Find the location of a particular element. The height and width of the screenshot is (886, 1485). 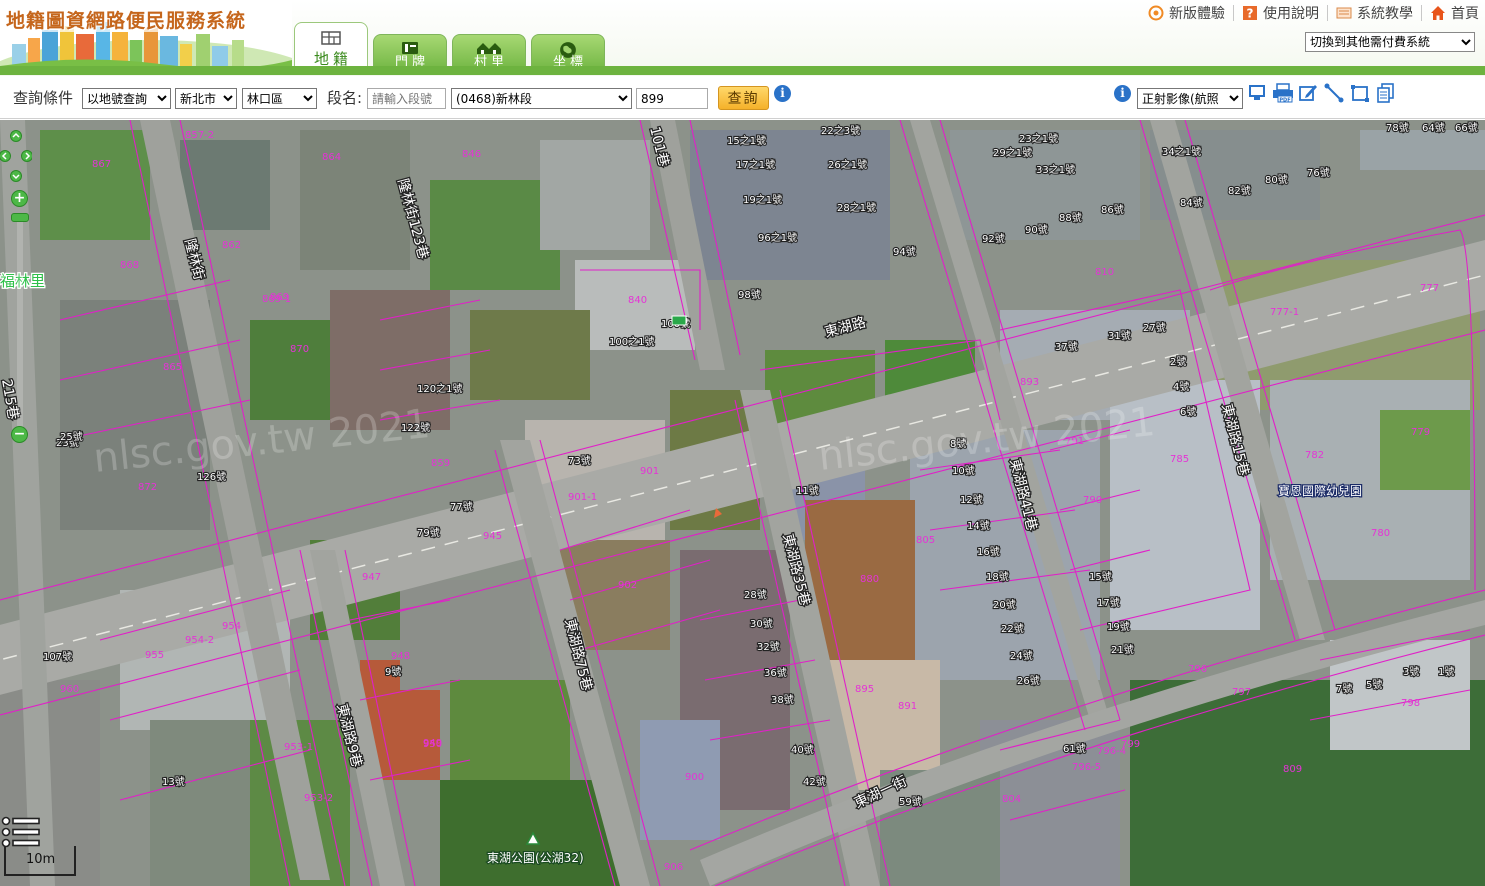

help-icon: ? is located at coordinates (1250, 13).